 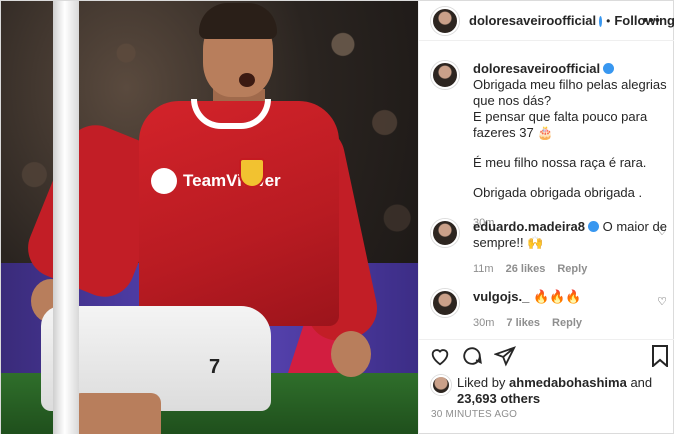 What do you see at coordinates (532, 20) in the screenshot?
I see `author-username: doloresaveiroofficial` at bounding box center [532, 20].